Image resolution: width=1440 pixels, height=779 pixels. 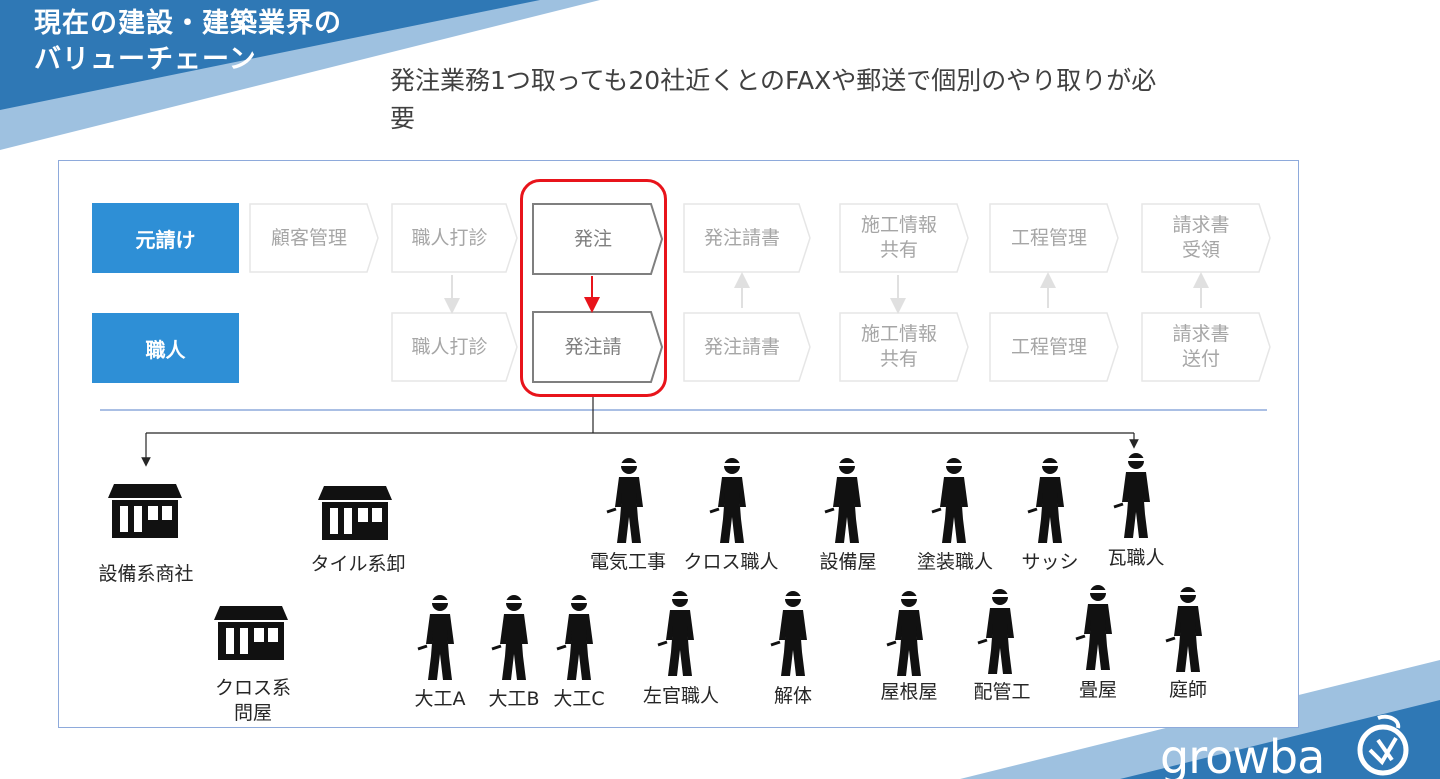 I want to click on process-top-schedule: 工程管理, so click(x=1054, y=238).